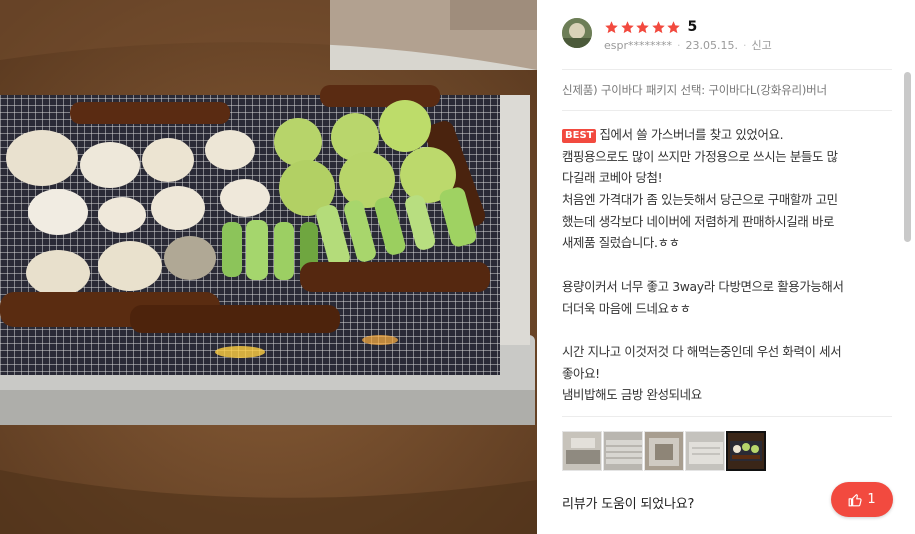  I want to click on product-option: 신제품) 구이바다 패키지 선택: 구이바다L(강화유리)버너, so click(694, 90).